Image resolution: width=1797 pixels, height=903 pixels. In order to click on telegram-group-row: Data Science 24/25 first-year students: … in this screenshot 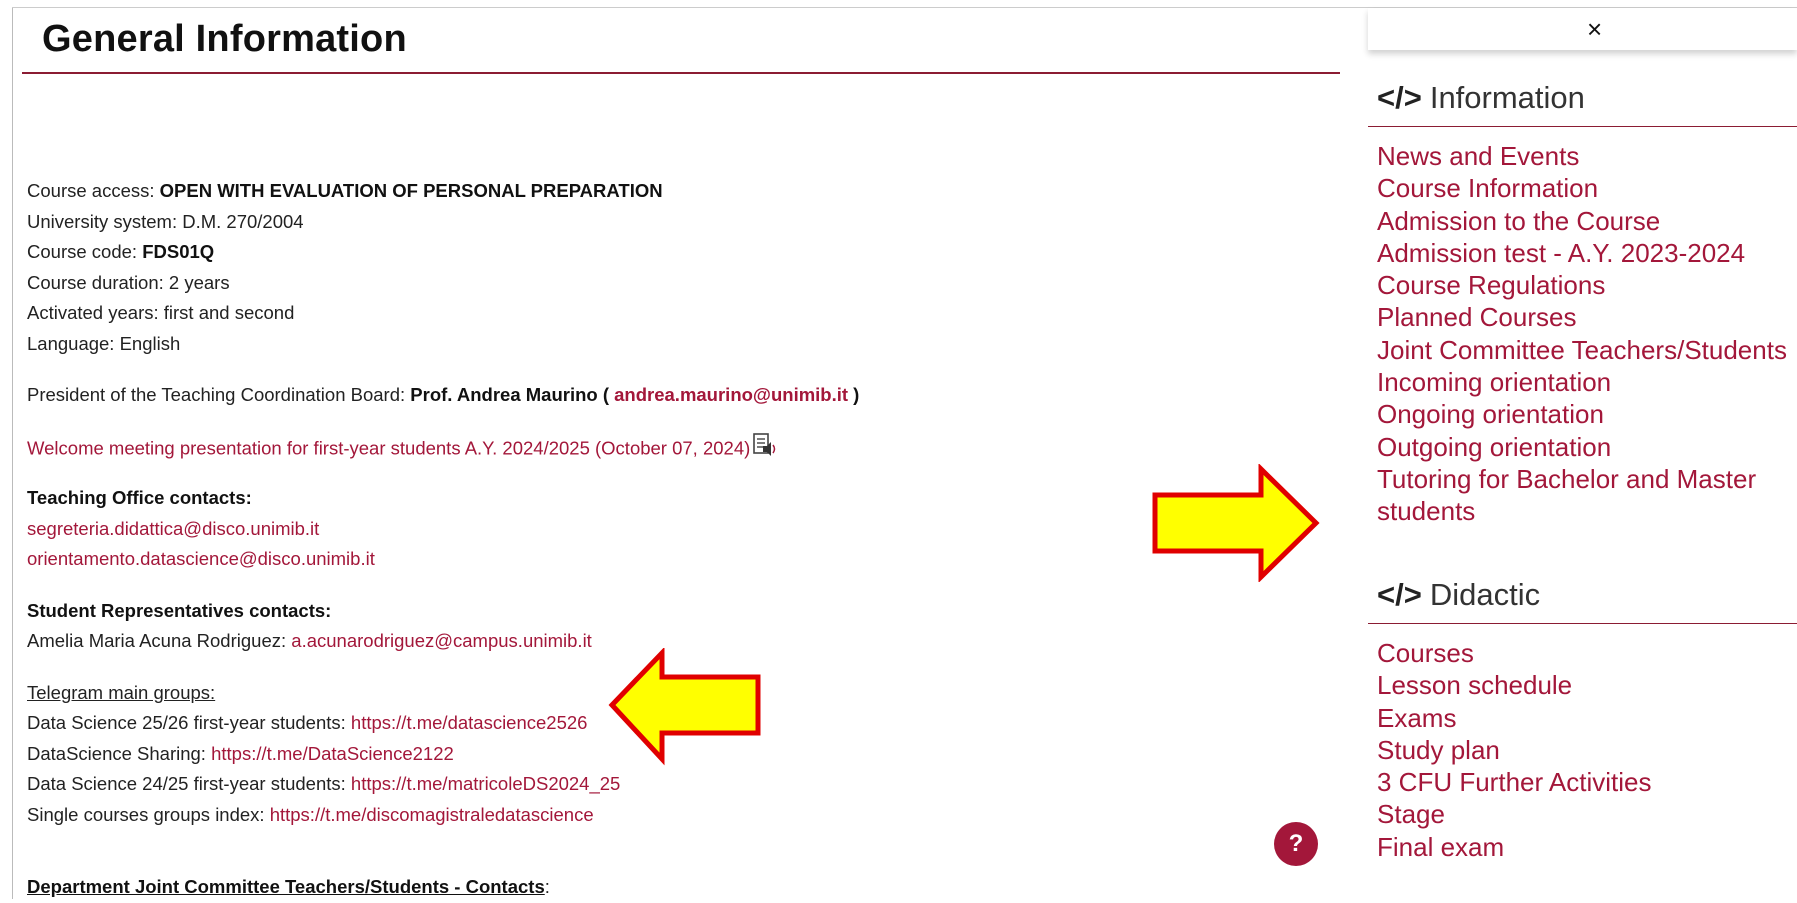, I will do `click(647, 784)`.